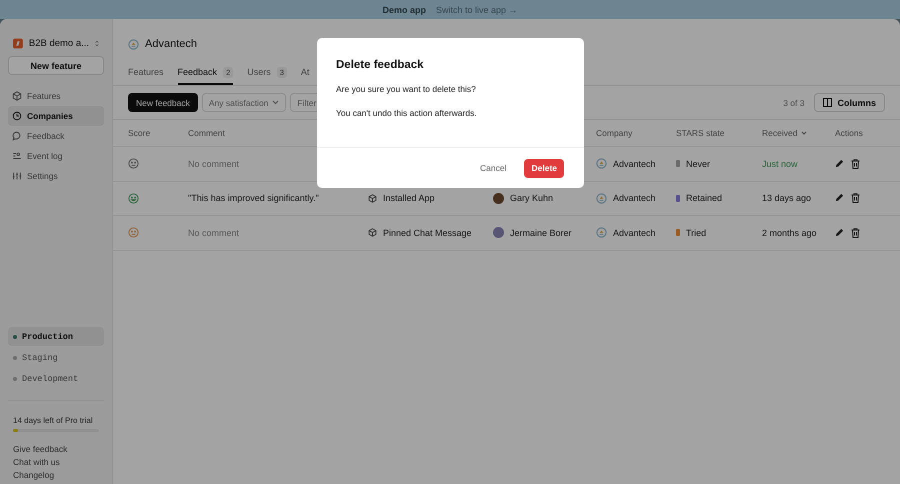 The width and height of the screenshot is (900, 484). Describe the element at coordinates (146, 73) in the screenshot. I see `tab: Features` at that location.